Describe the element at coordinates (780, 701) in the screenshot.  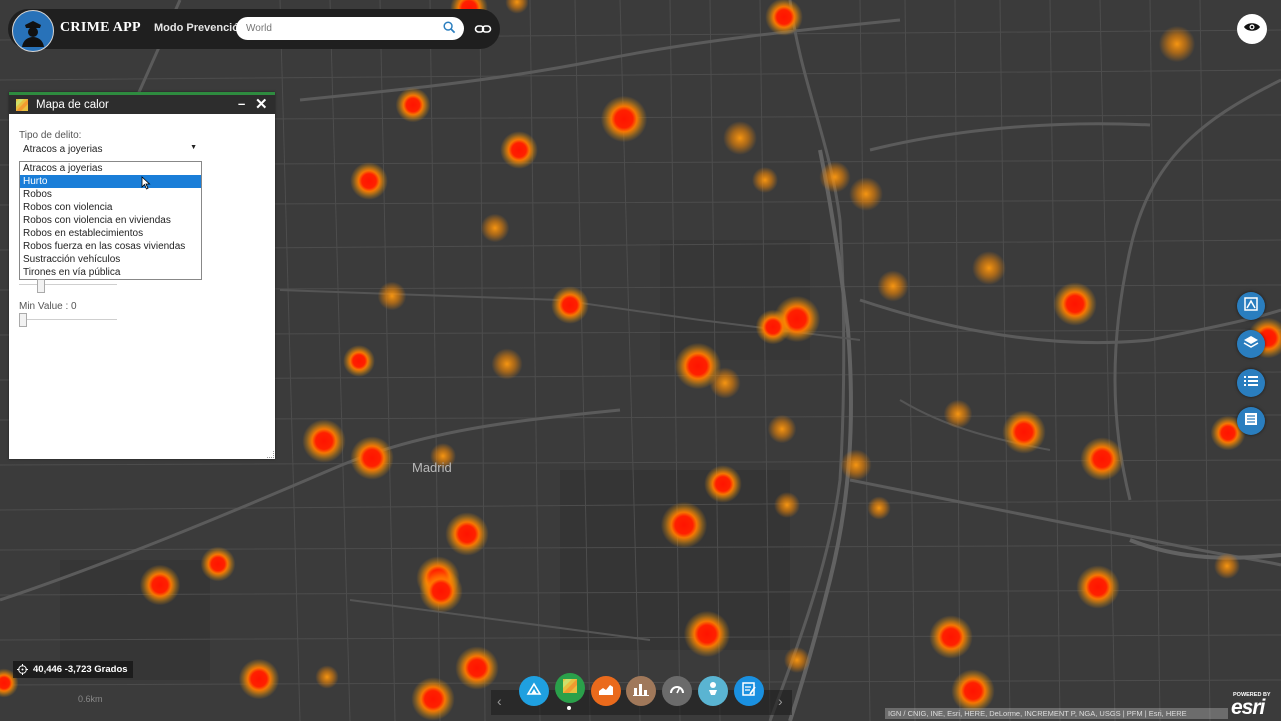
I see `dock-next-icon: ›` at that location.